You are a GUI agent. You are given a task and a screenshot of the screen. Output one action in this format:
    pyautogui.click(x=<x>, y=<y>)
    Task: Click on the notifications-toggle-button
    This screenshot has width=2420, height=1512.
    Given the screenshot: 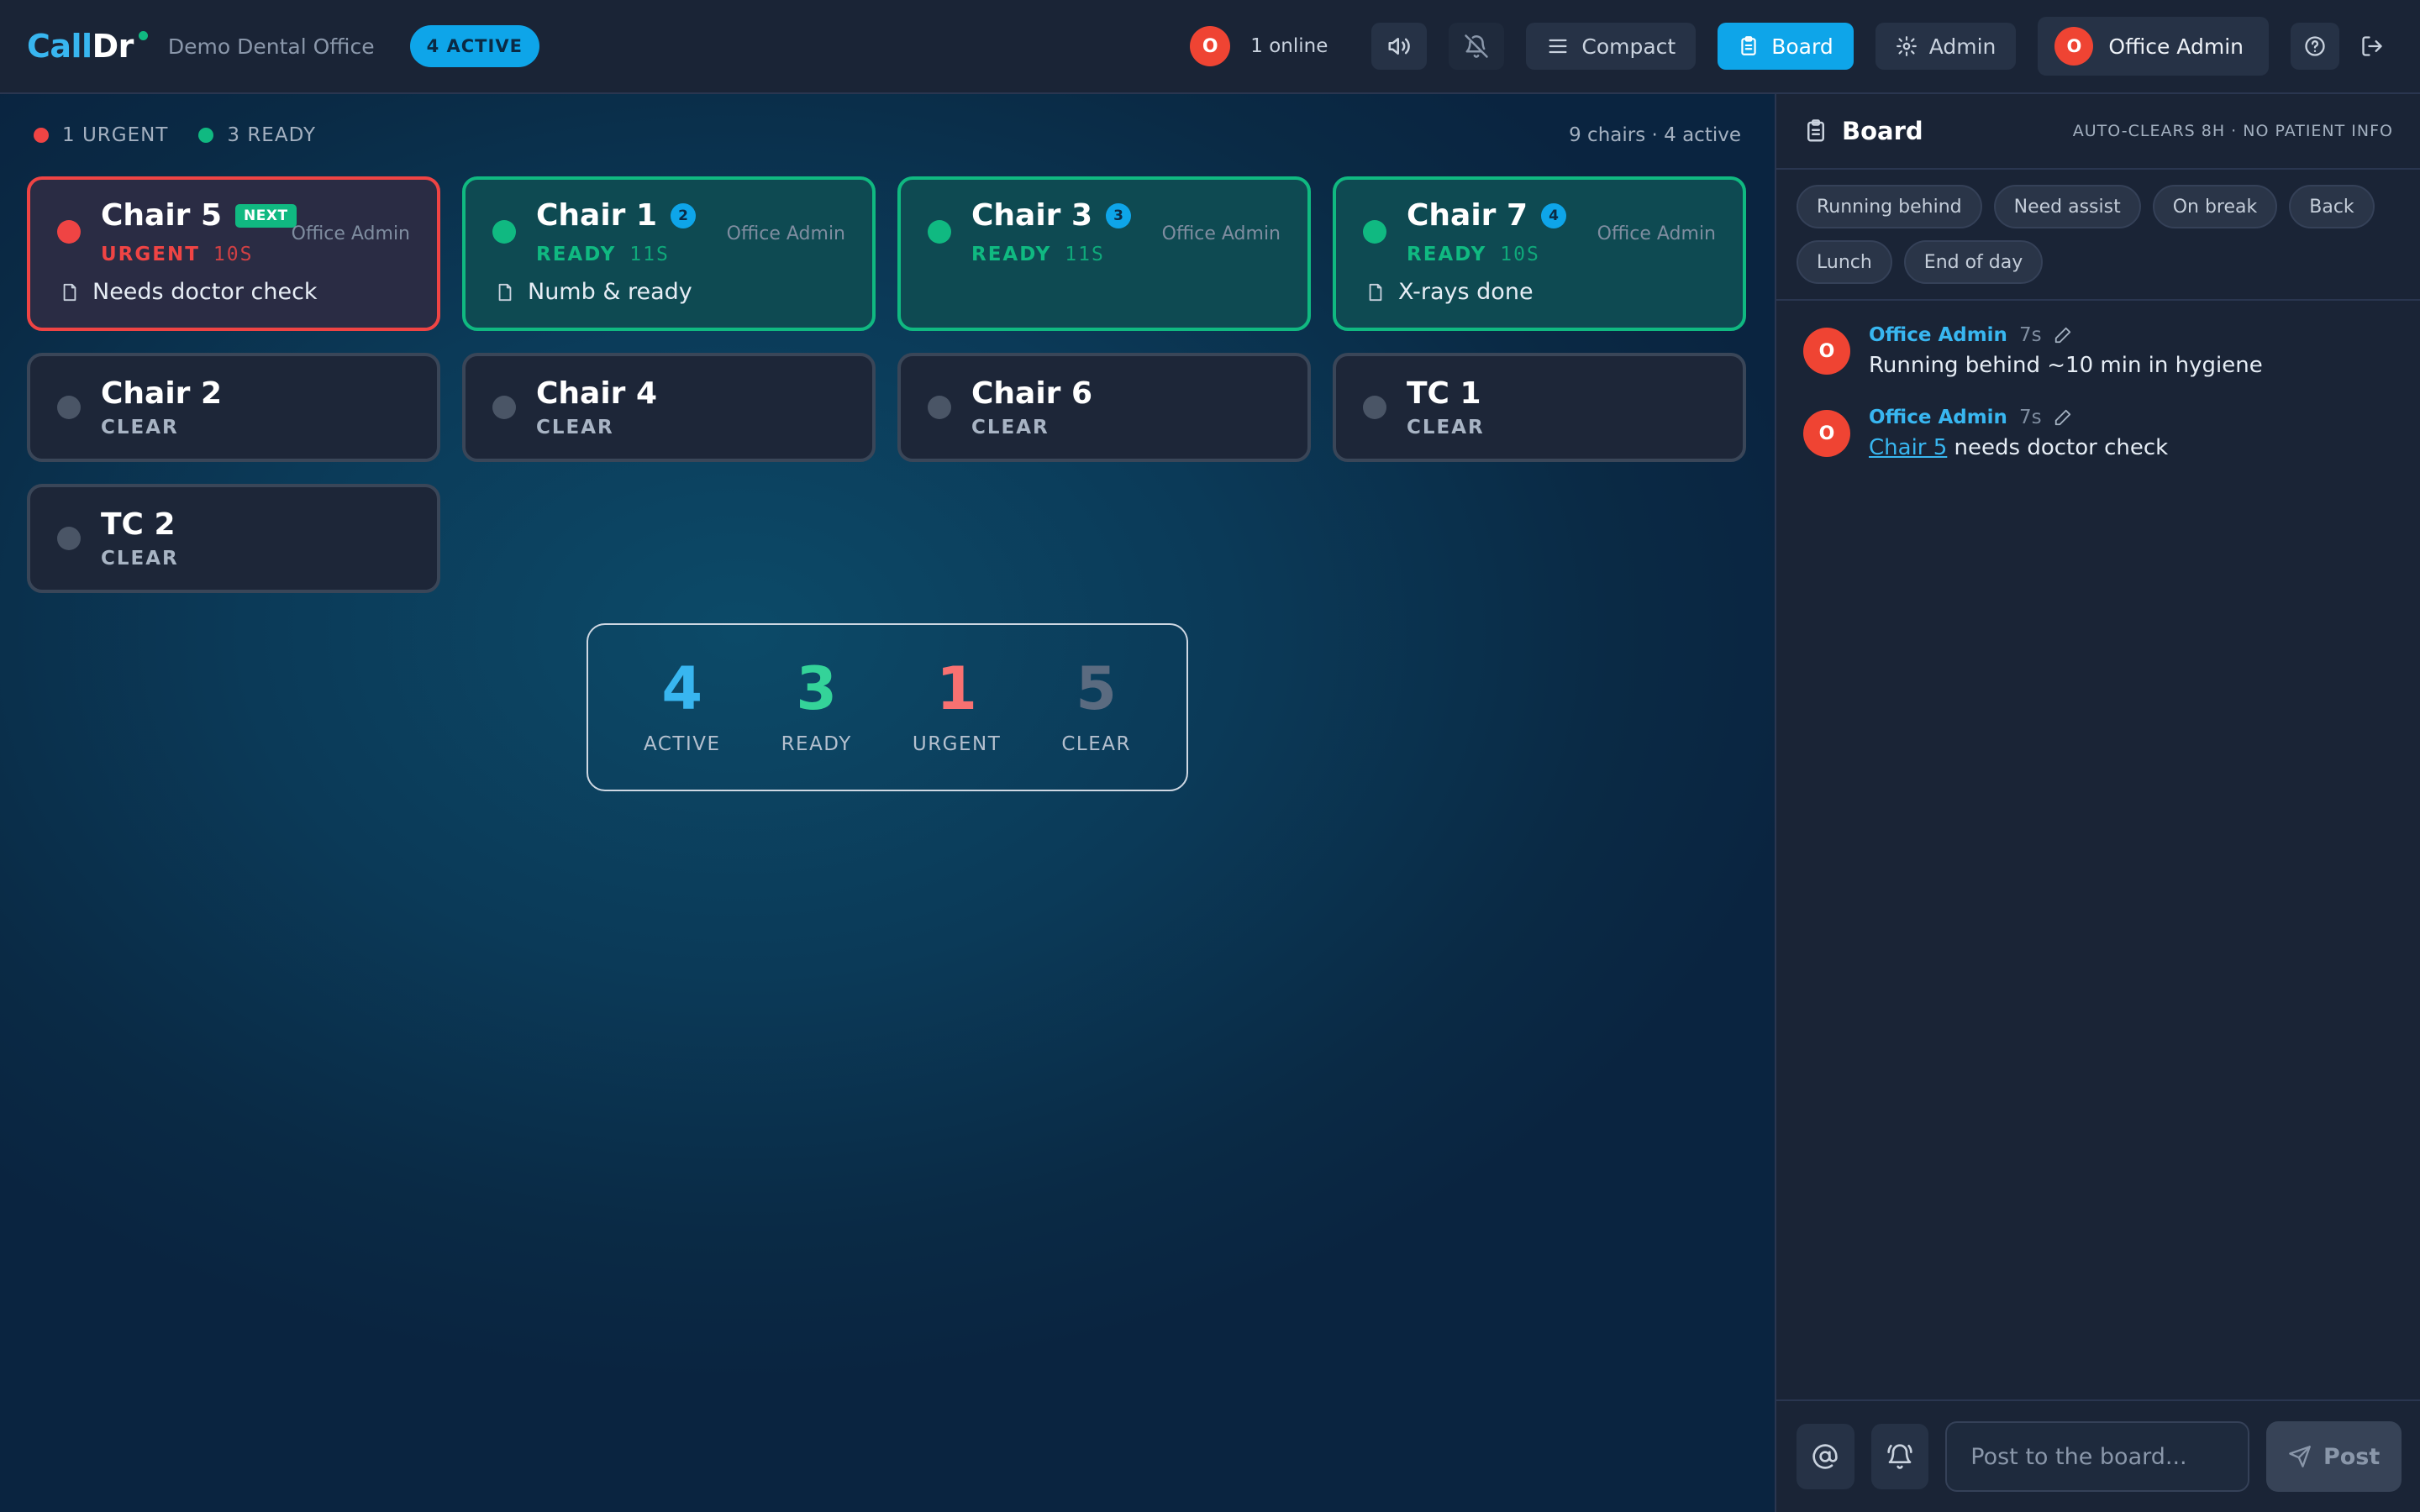 What is the action you would take?
    pyautogui.click(x=1477, y=46)
    